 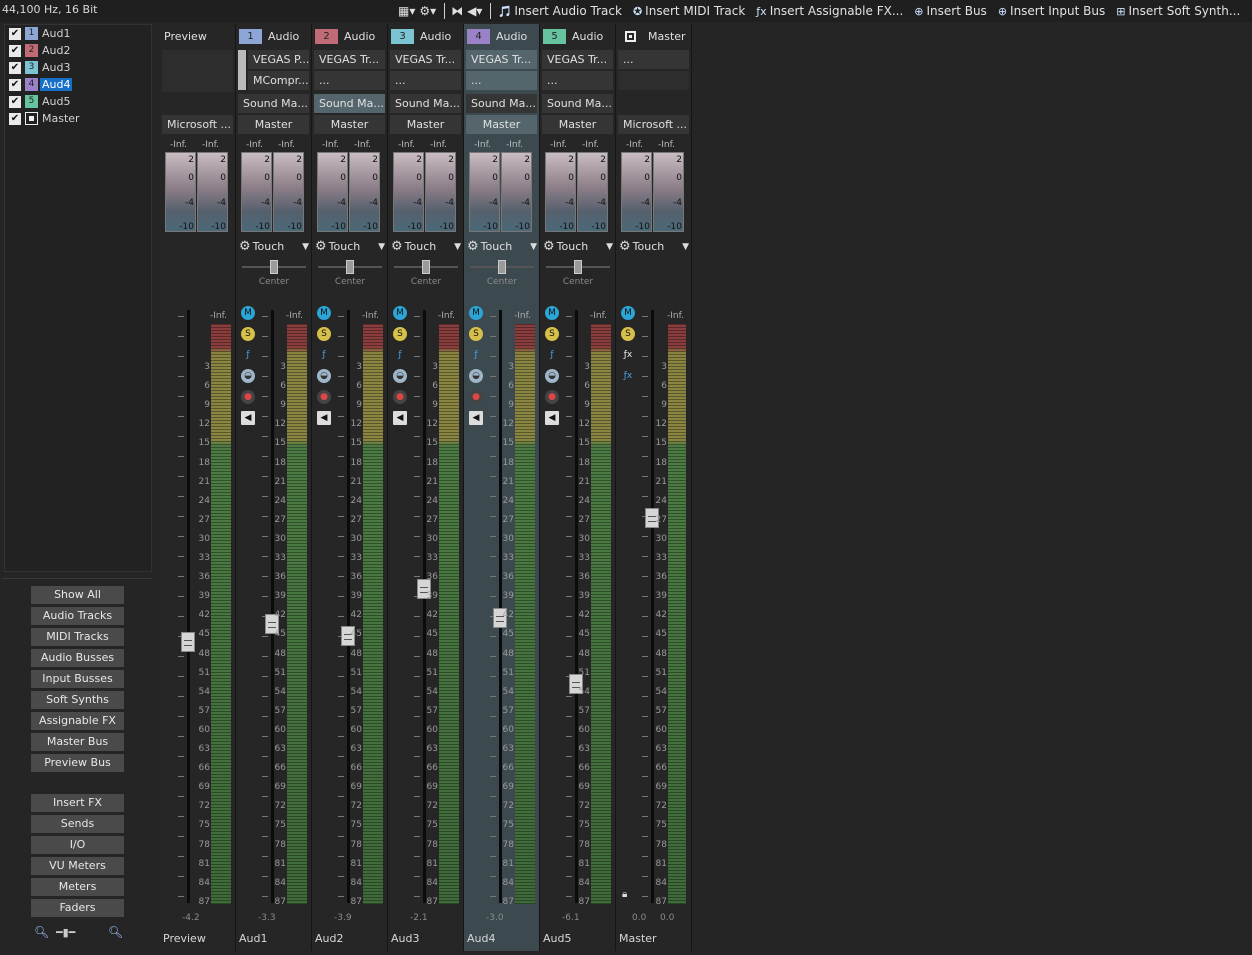 I want to click on channel-header: 5 Audio, so click(x=578, y=36).